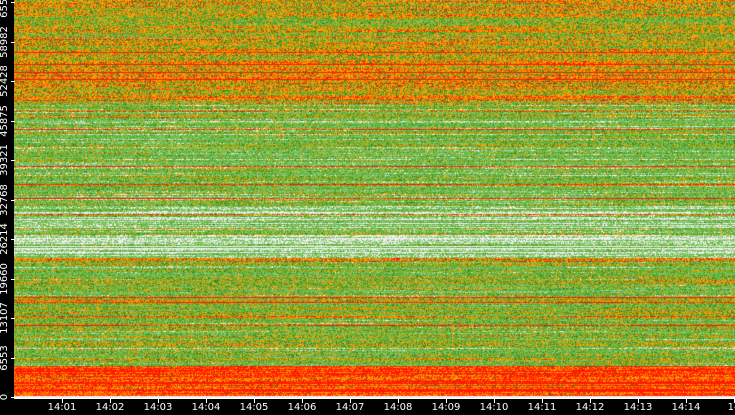 This screenshot has width=735, height=415. What do you see at coordinates (731, 407) in the screenshot?
I see `x-tick-label: 14` at bounding box center [731, 407].